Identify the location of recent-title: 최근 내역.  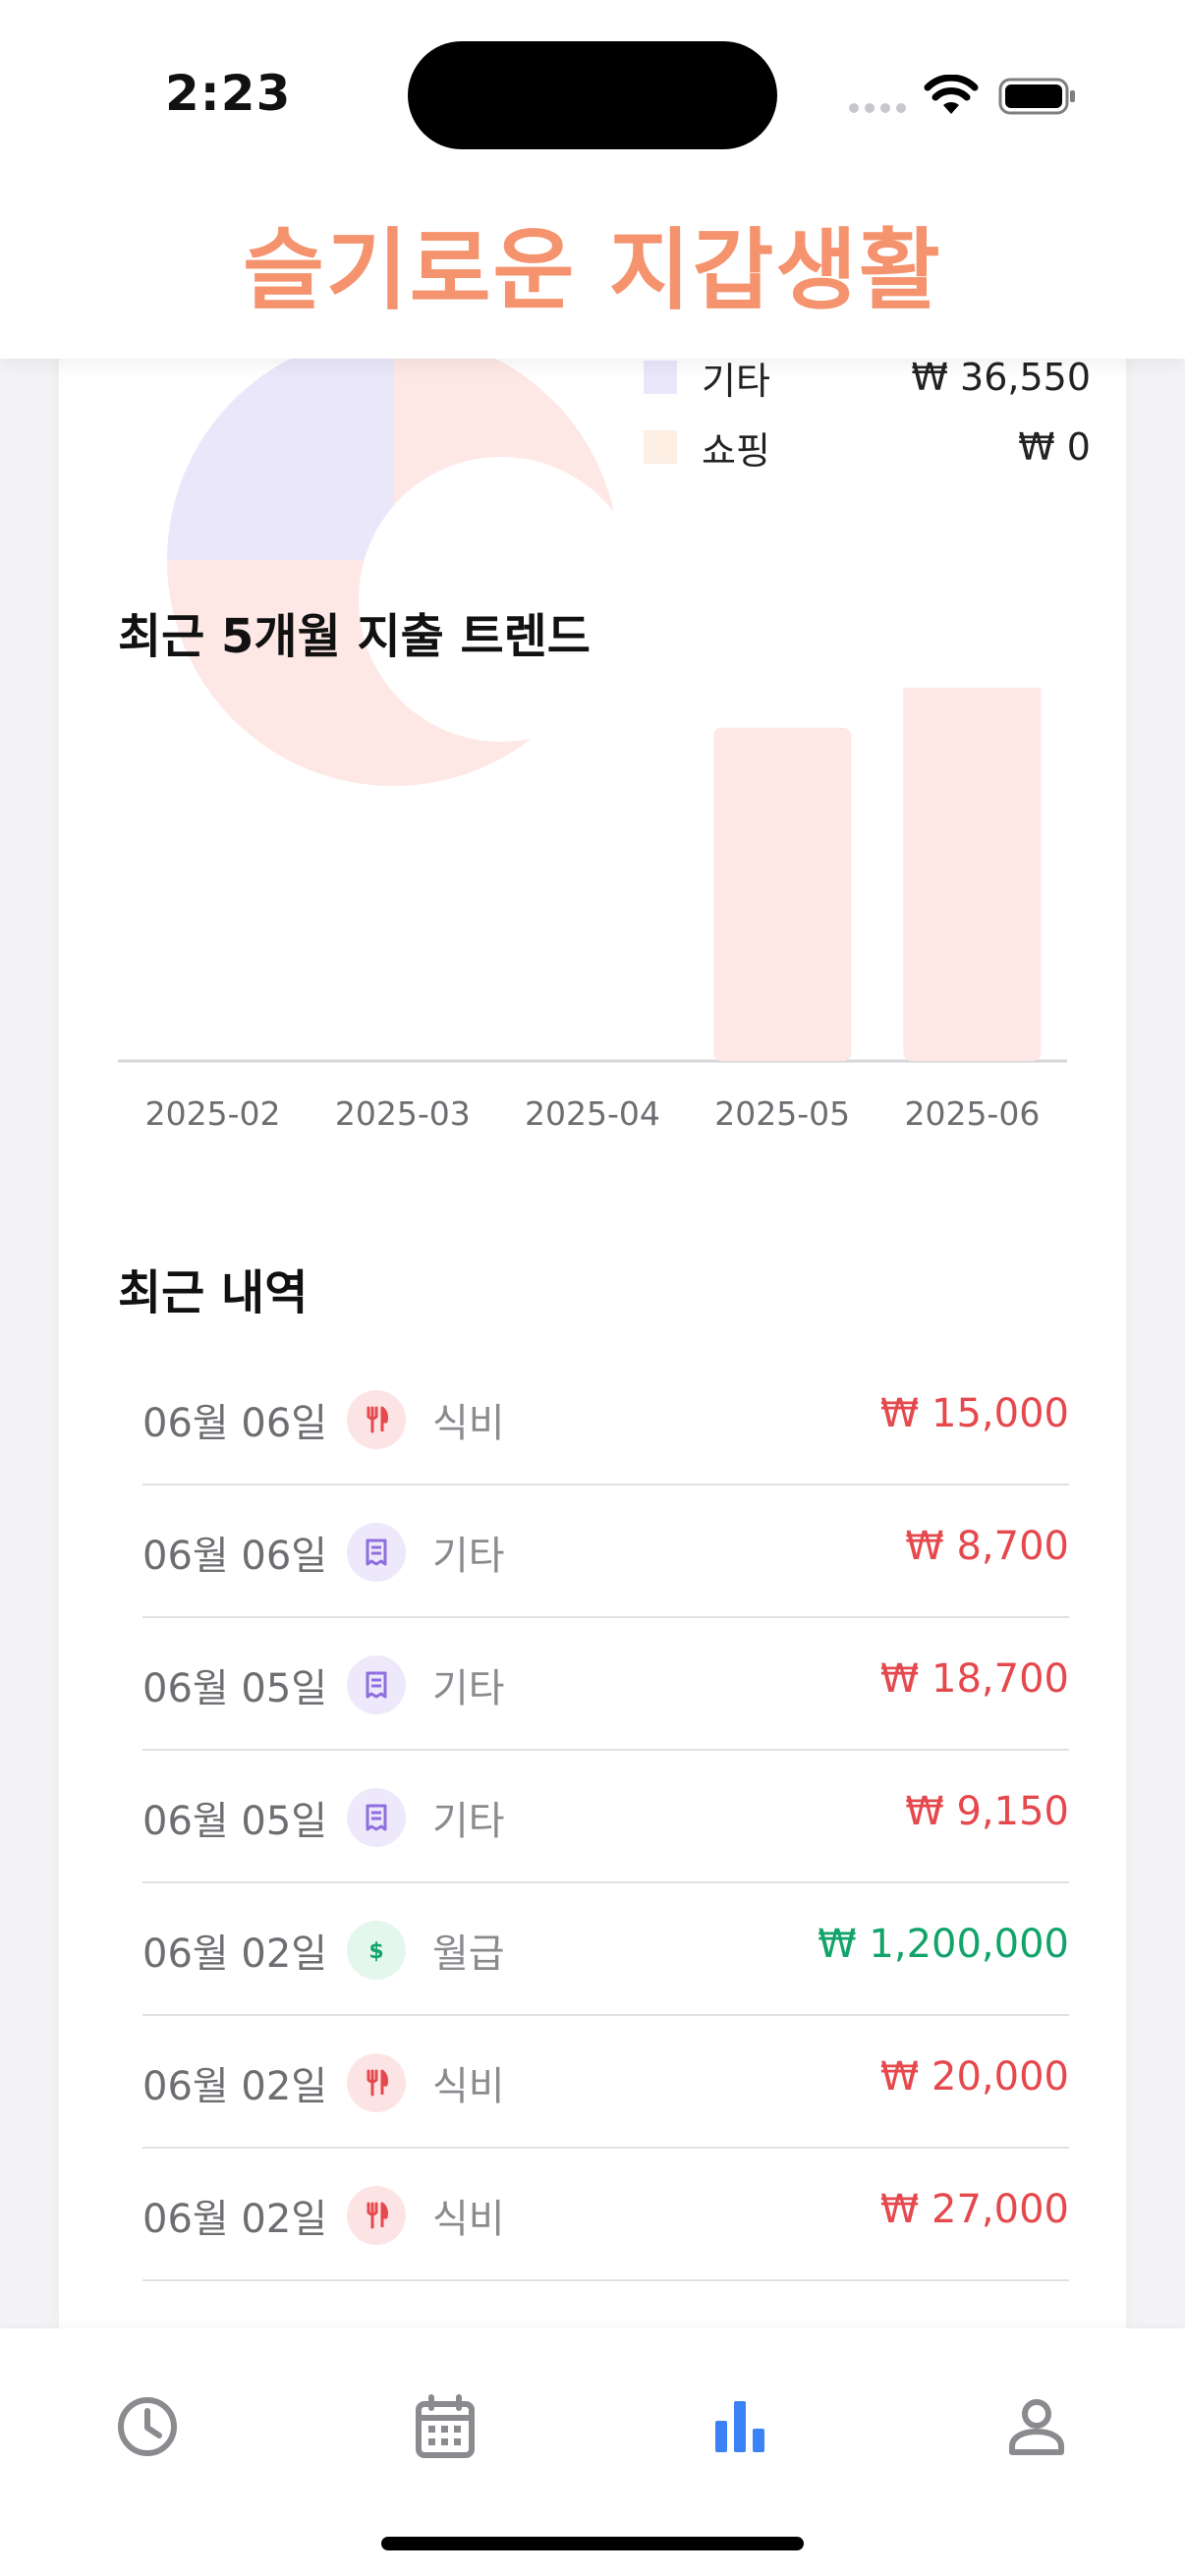
(214, 1292).